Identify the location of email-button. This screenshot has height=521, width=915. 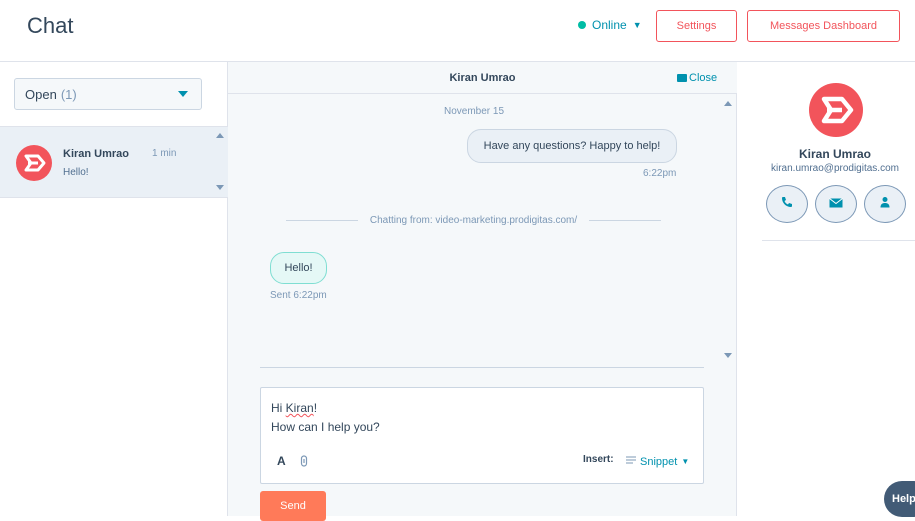
(836, 204).